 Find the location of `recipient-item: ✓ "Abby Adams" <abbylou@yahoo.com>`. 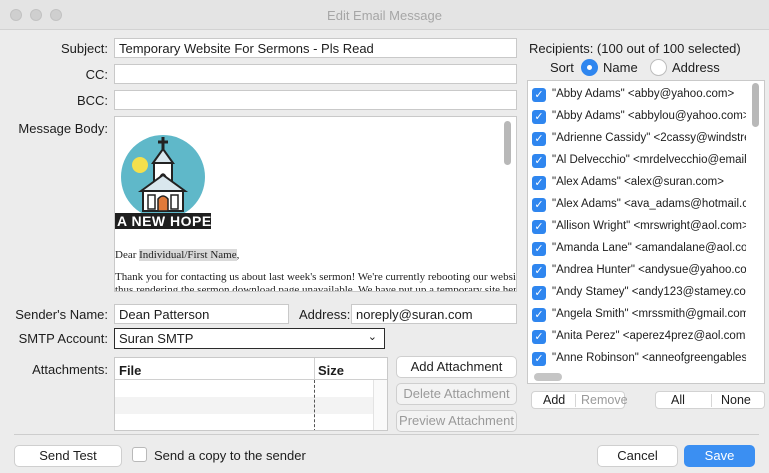

recipient-item: ✓ "Abby Adams" <abbylou@yahoo.com> is located at coordinates (637, 117).